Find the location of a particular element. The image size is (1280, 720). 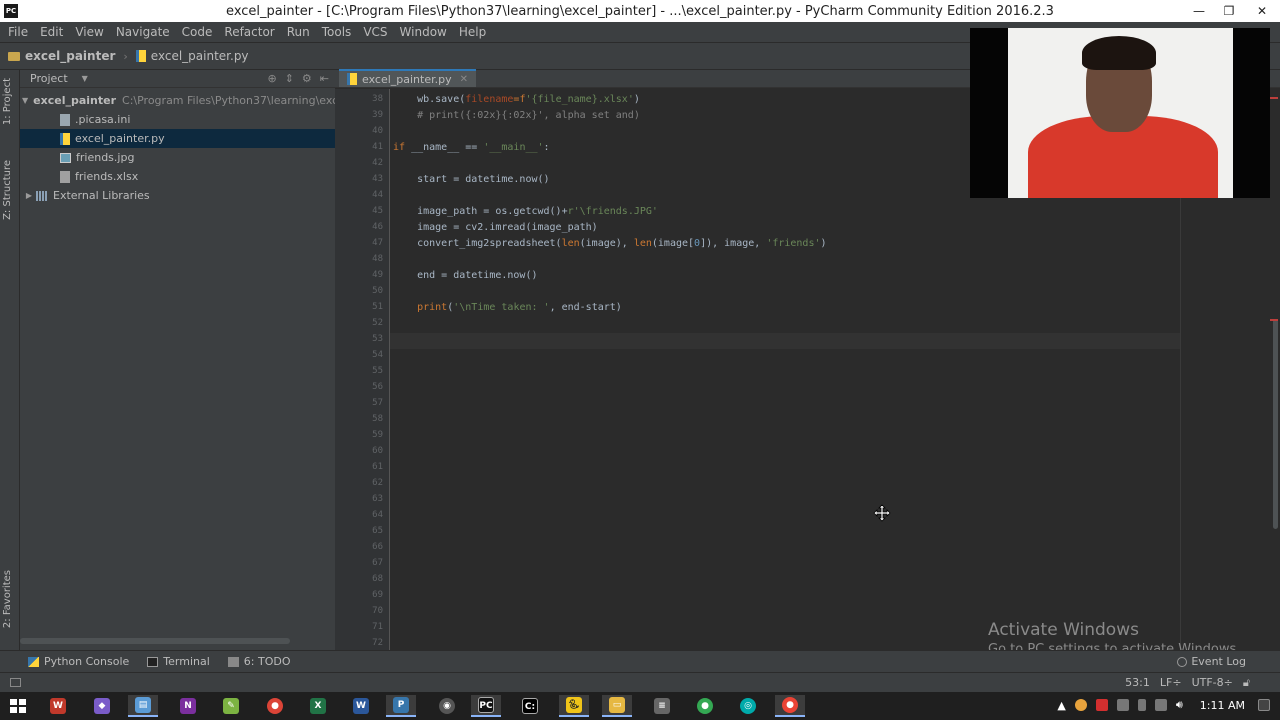

taskbar-chrome2-icon: ● is located at coordinates (705, 706).